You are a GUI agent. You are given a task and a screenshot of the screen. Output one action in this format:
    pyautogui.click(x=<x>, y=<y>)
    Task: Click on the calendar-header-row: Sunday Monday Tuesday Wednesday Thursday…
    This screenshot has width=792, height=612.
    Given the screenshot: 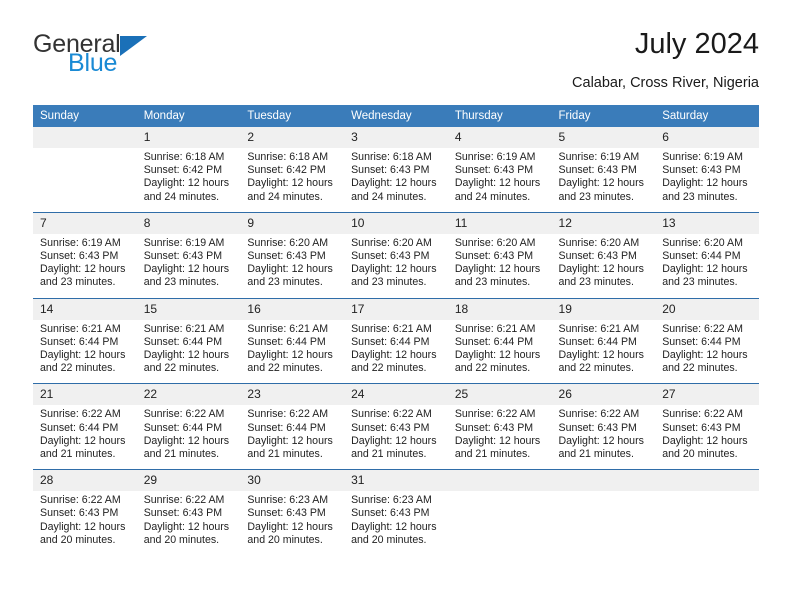 What is the action you would take?
    pyautogui.click(x=396, y=116)
    